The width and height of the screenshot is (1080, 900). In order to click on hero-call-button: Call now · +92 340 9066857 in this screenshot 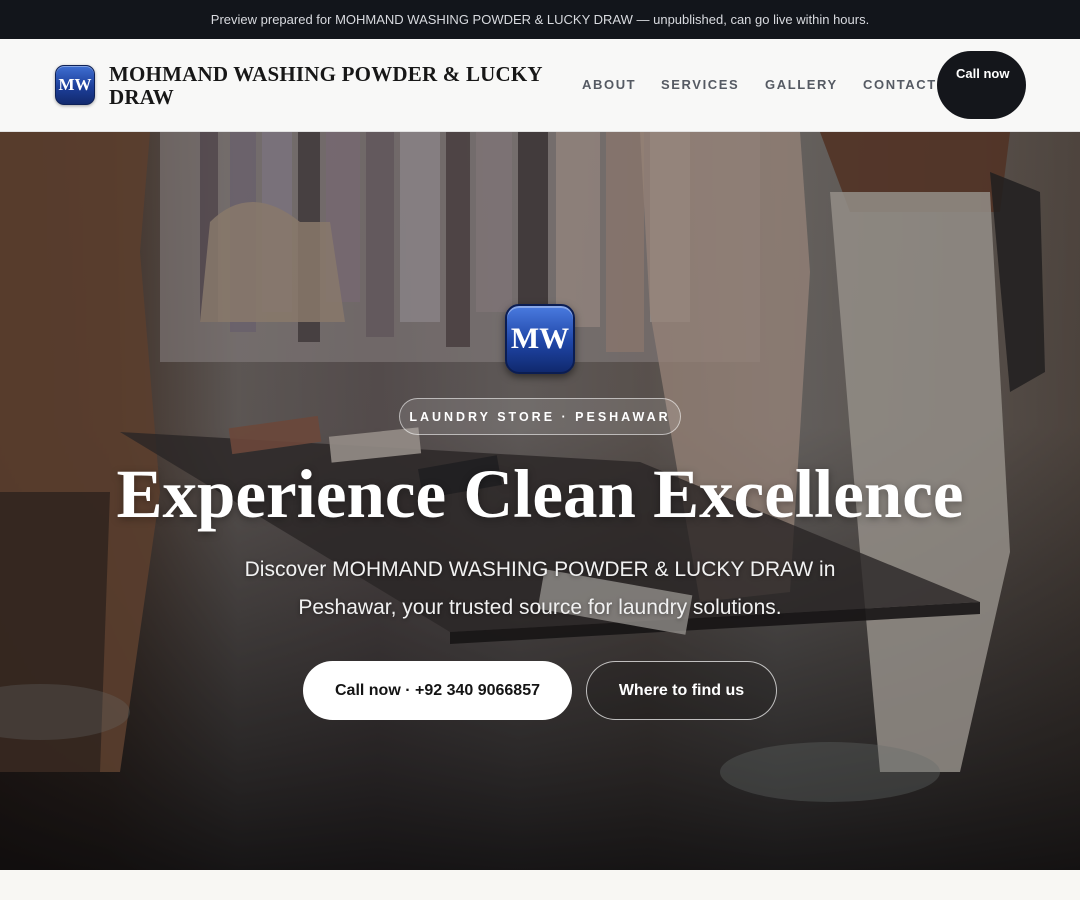, I will do `click(437, 690)`.